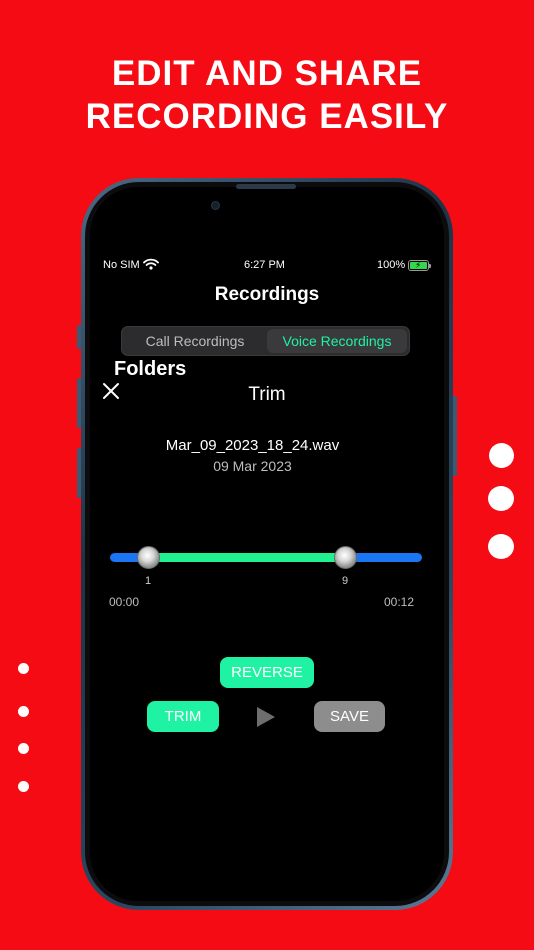  Describe the element at coordinates (267, 116) in the screenshot. I see `headline-line-2: RECORDING EASILY` at that location.